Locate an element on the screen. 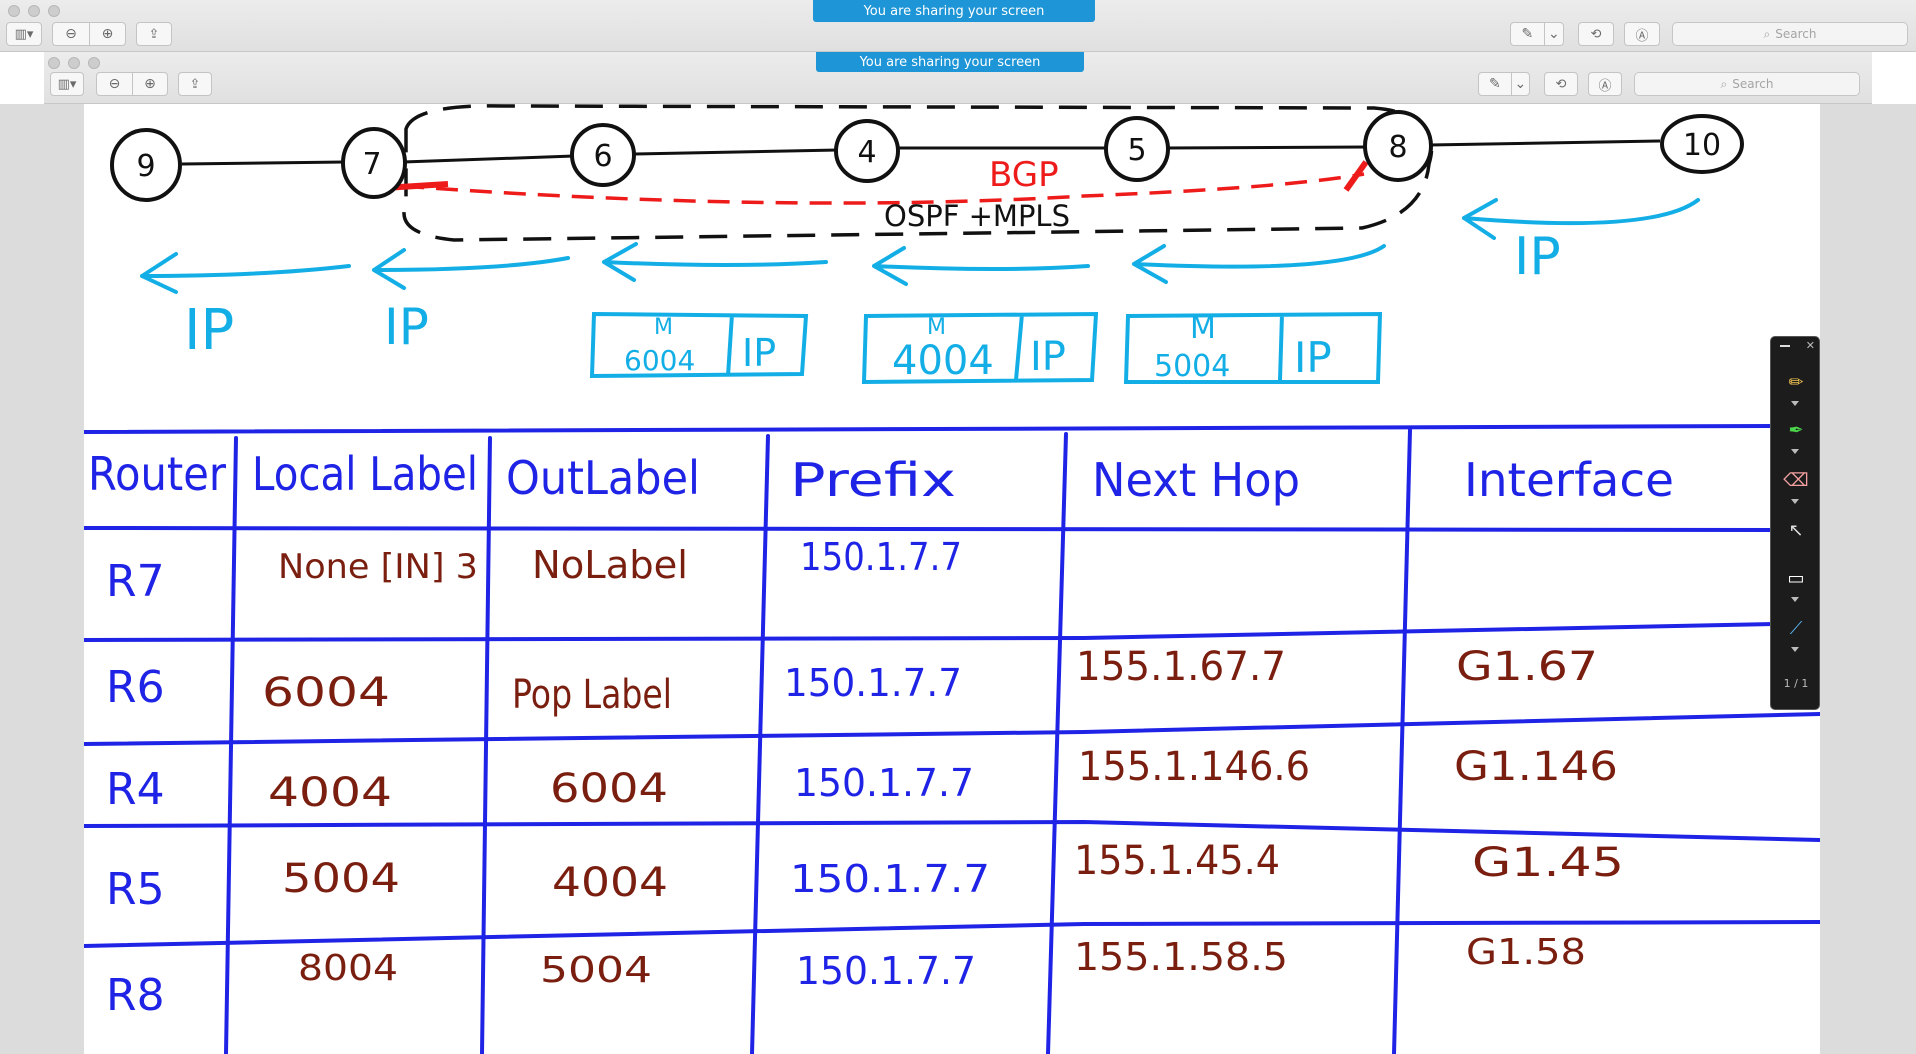 The width and height of the screenshot is (1916, 1054). page-indicator: 1 / 1 is located at coordinates (1796, 683).